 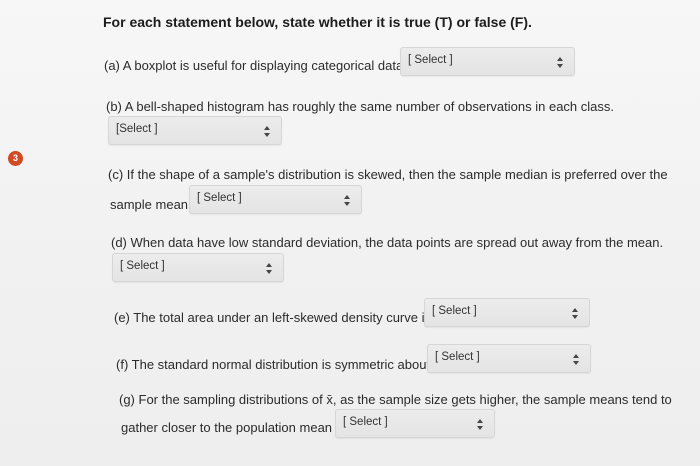 What do you see at coordinates (415, 423) in the screenshot?
I see `select-g: [ Select ]` at bounding box center [415, 423].